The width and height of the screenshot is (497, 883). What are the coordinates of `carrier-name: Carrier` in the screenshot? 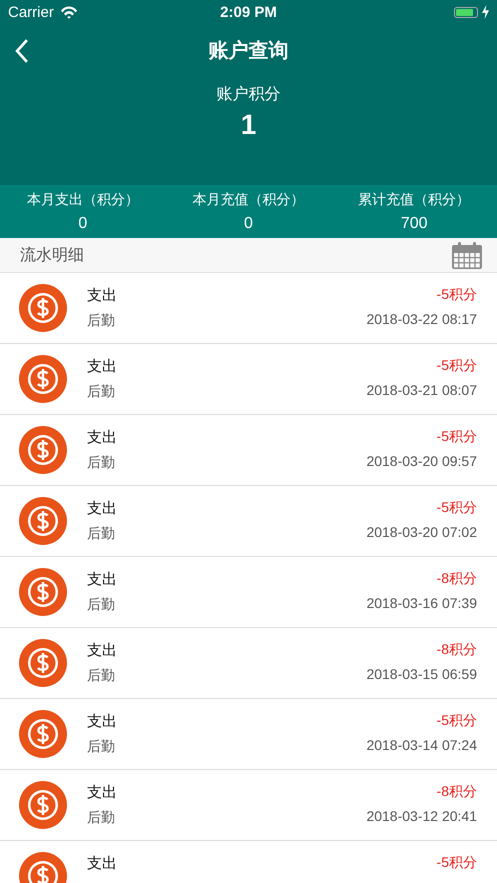 It's located at (31, 12).